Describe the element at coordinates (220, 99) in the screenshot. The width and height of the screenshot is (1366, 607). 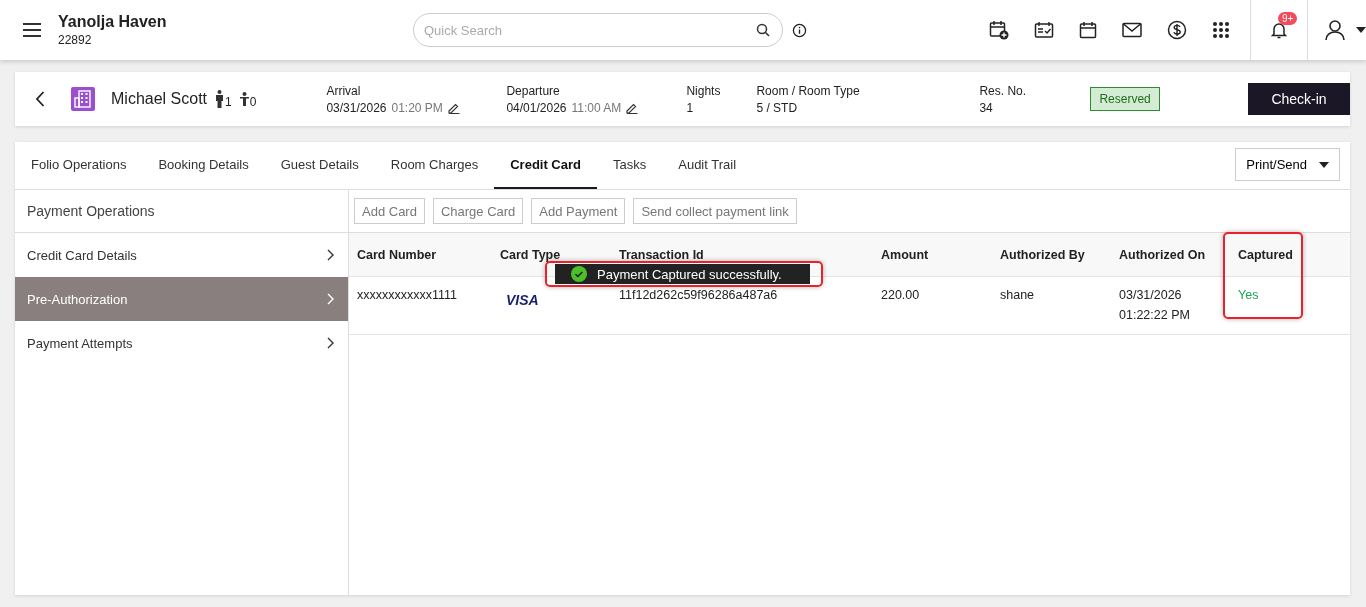
I see `adult-icon` at that location.